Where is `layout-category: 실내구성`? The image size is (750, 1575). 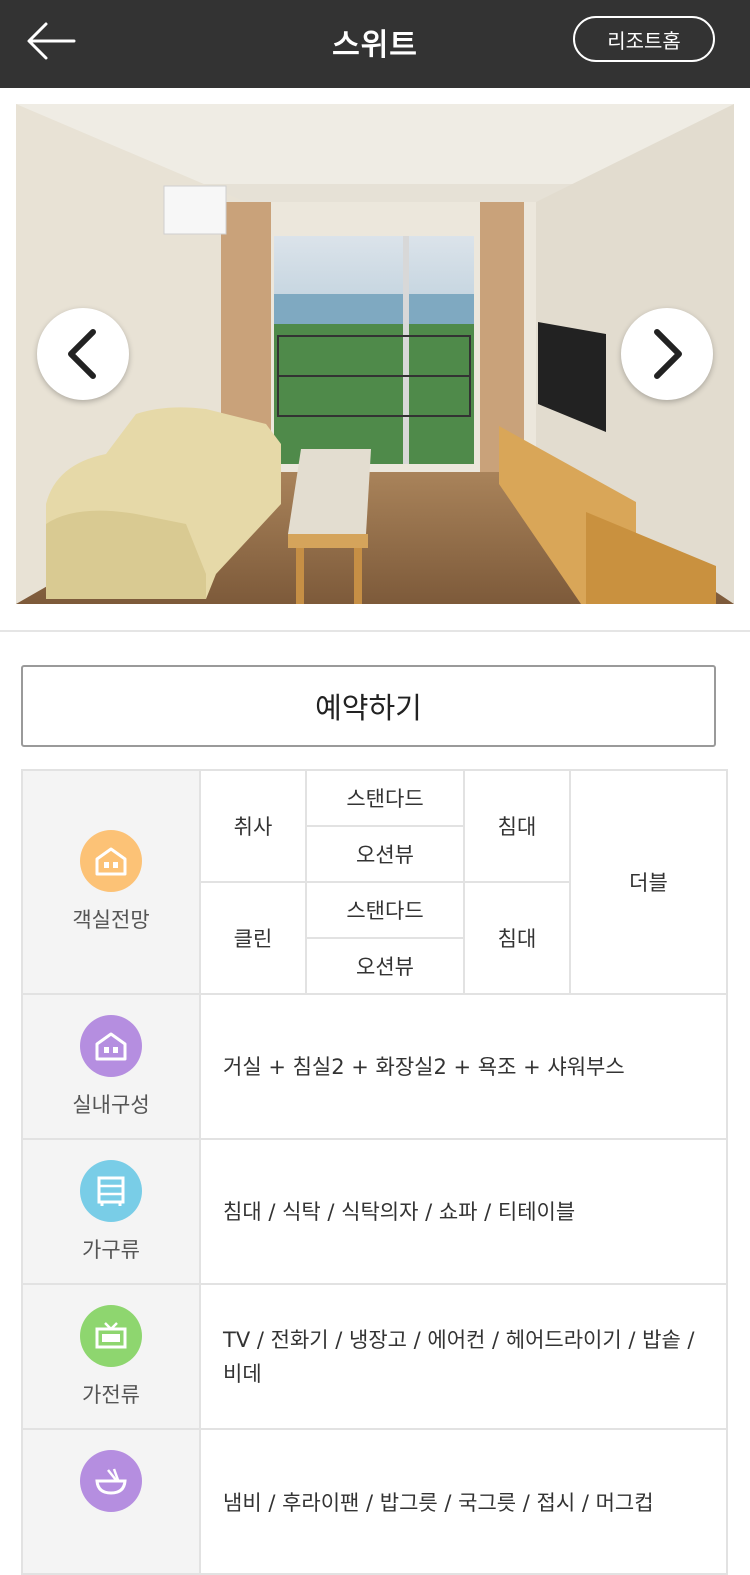
layout-category: 실내구성 is located at coordinates (111, 1066).